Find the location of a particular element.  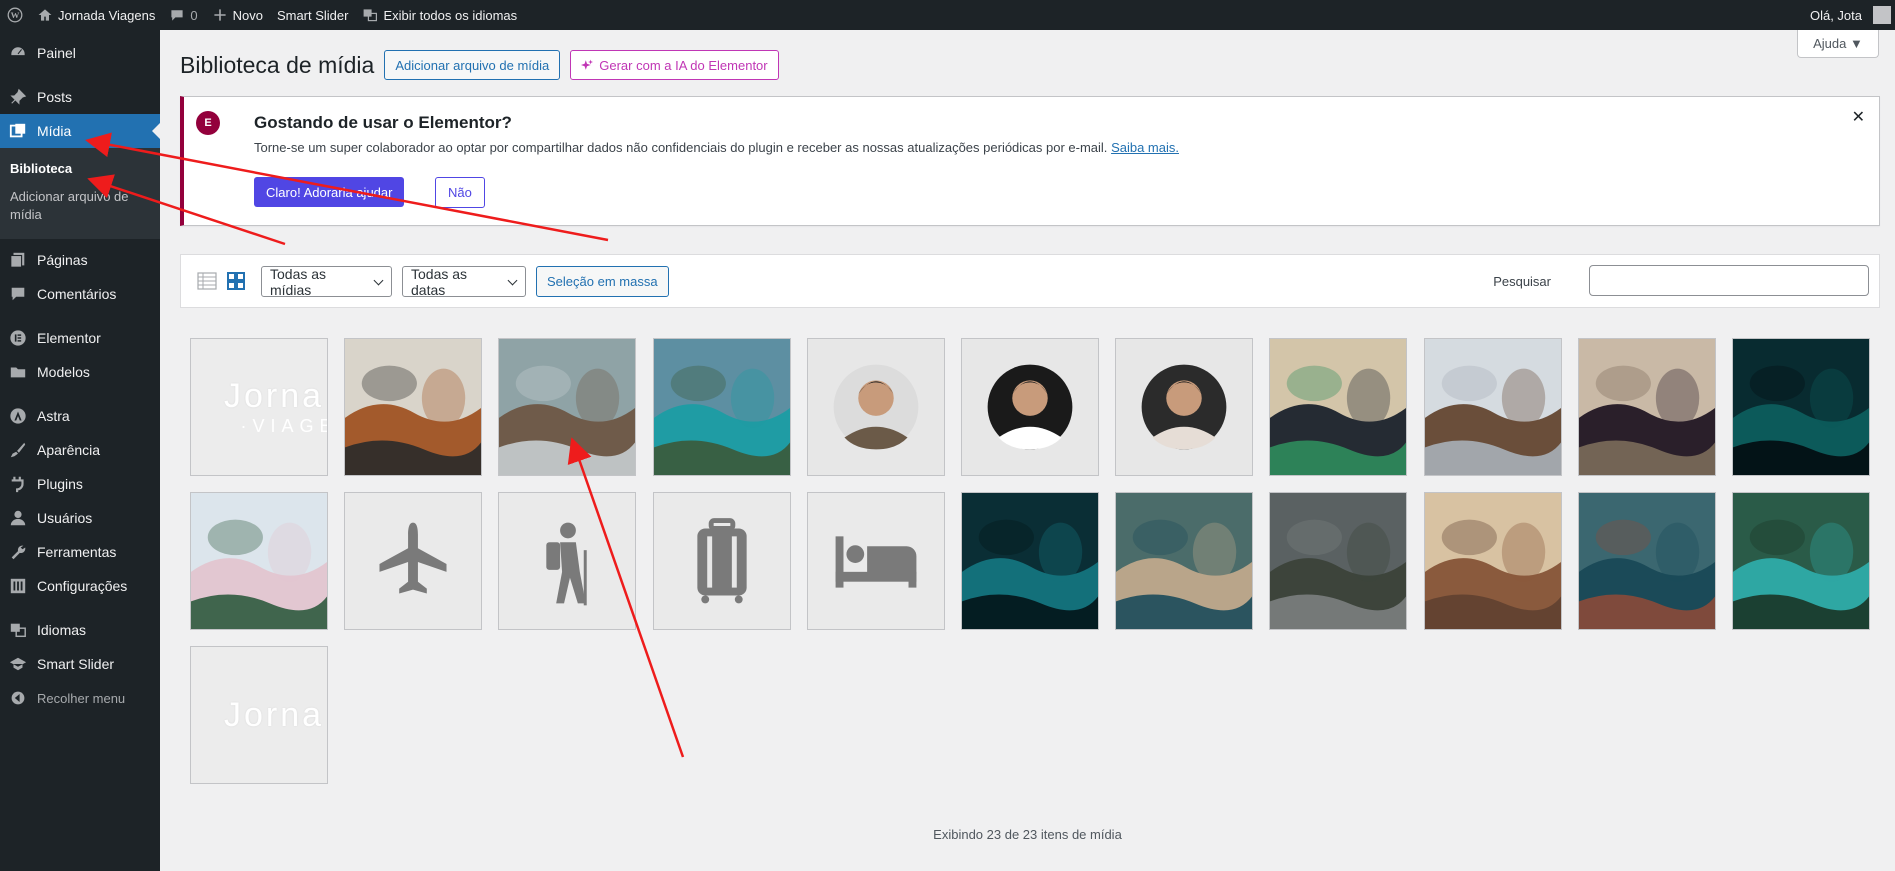

dashboard-icon is located at coordinates (18, 53).